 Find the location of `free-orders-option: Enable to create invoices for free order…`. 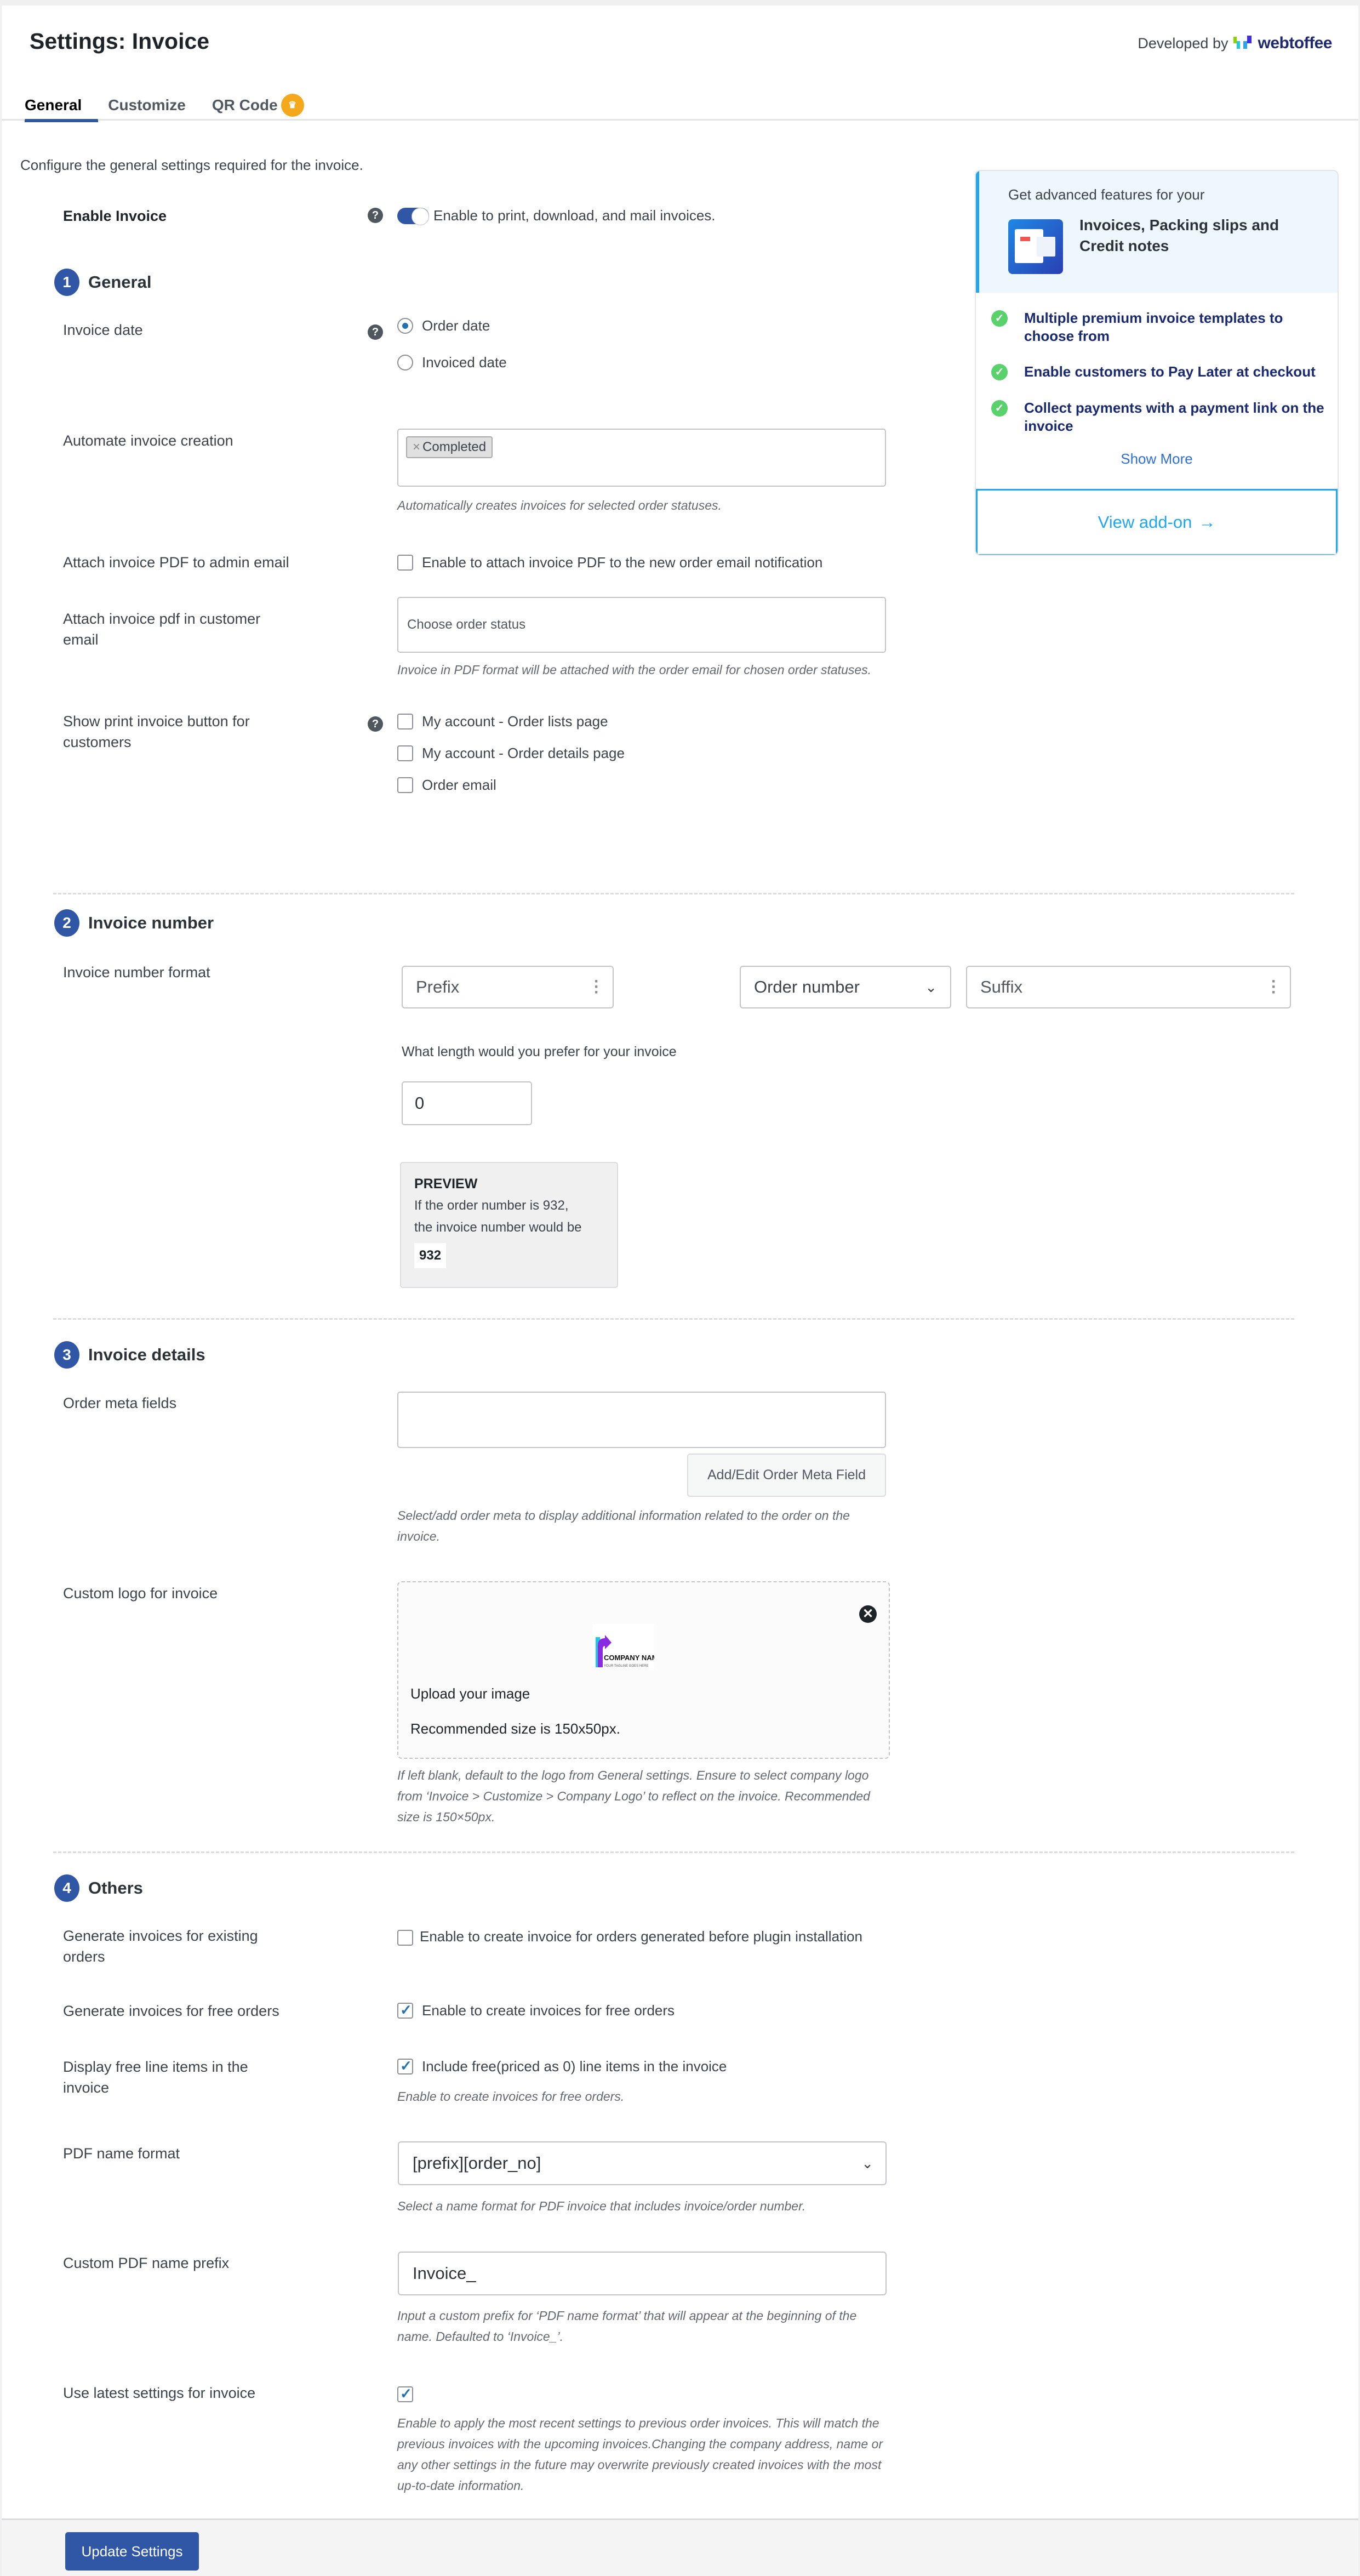

free-orders-option: Enable to create invoices for free order… is located at coordinates (536, 2010).